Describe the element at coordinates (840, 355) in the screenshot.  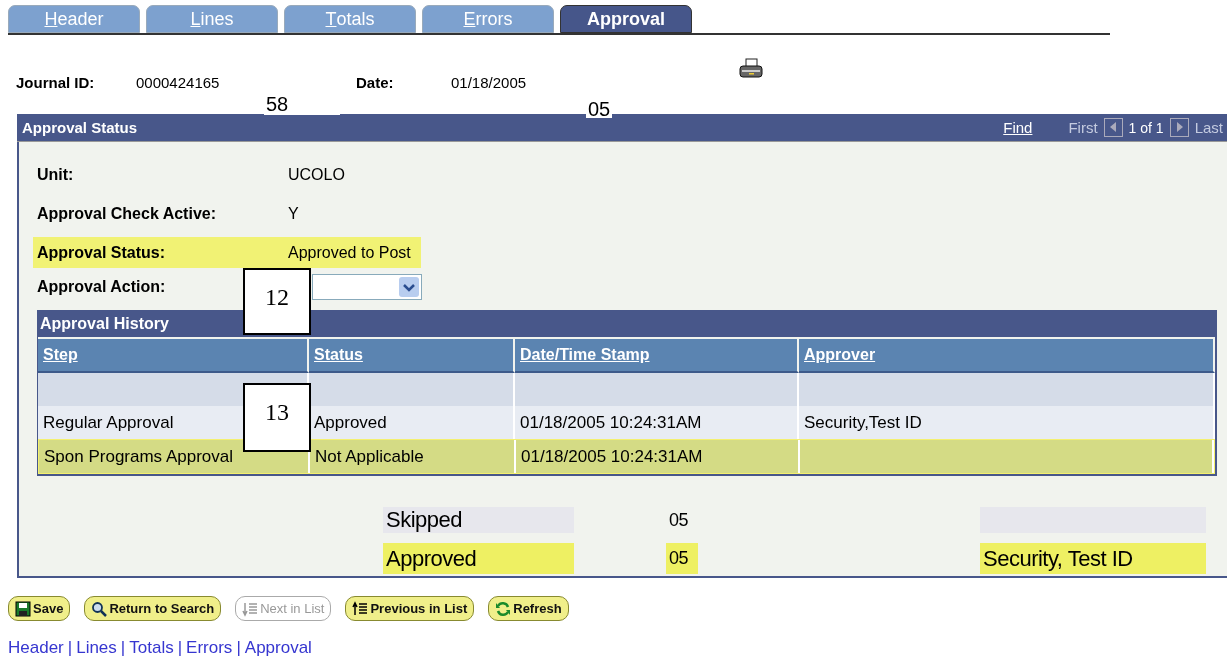
I see `column-header-link: Approver` at that location.